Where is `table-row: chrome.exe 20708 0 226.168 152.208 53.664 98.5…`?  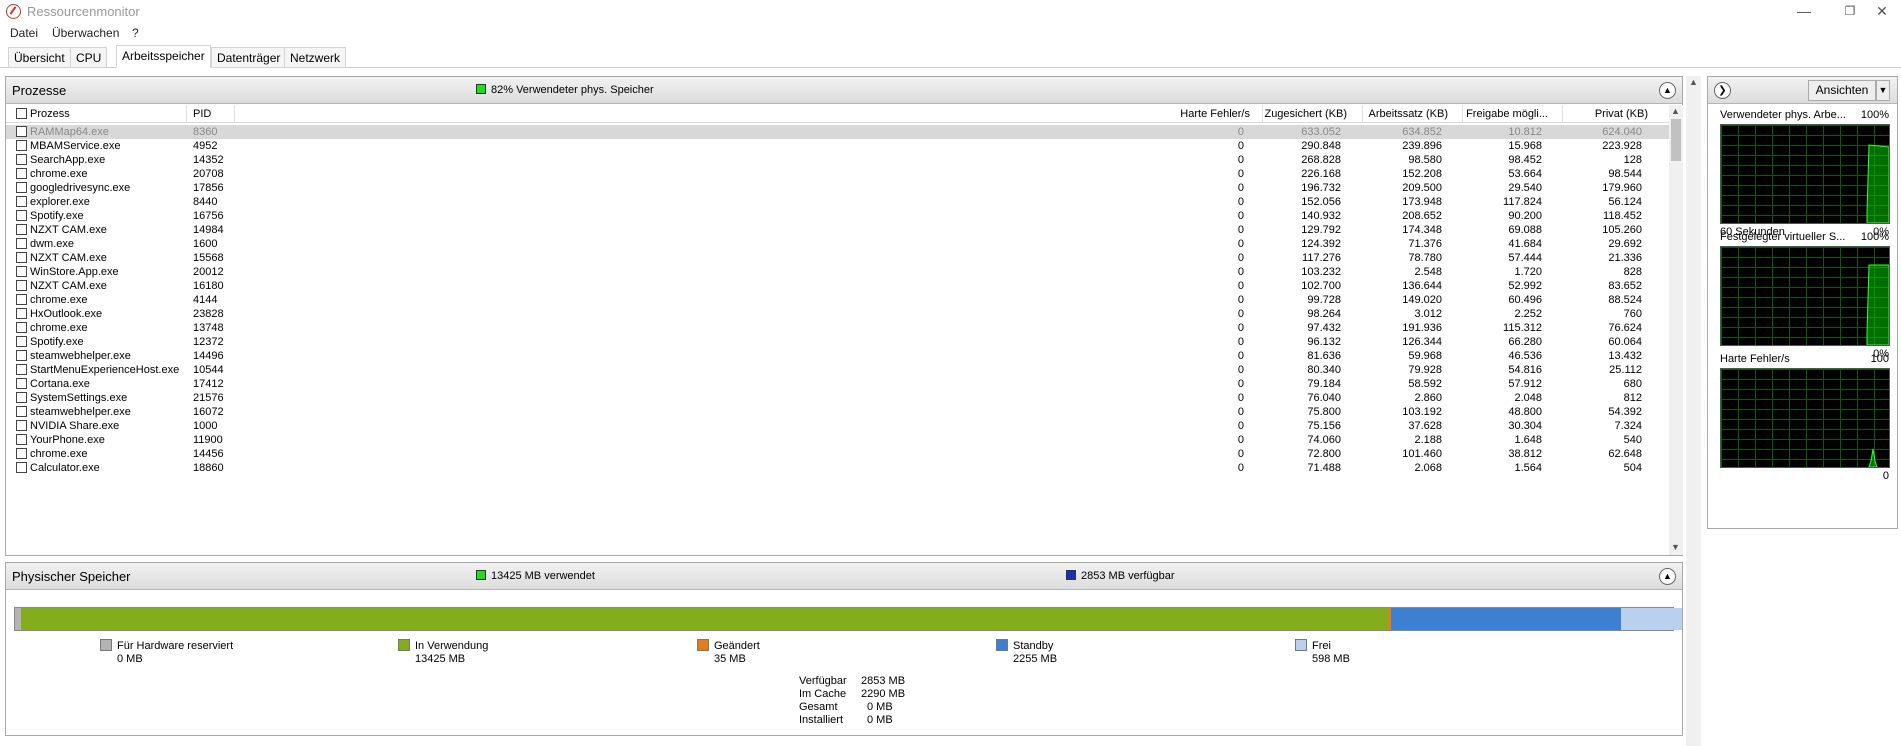 table-row: chrome.exe 20708 0 226.168 152.208 53.664 98.5… is located at coordinates (839, 174).